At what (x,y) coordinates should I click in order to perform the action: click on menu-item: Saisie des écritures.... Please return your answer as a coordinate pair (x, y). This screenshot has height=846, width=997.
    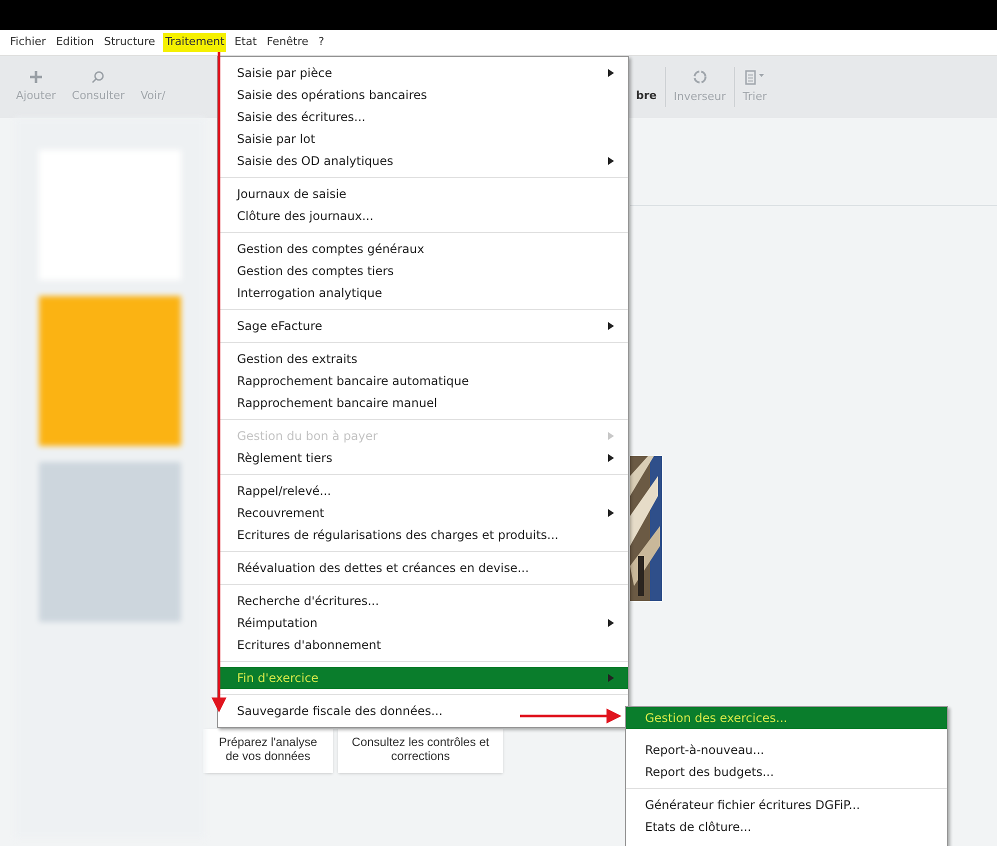
    Looking at the image, I should click on (423, 117).